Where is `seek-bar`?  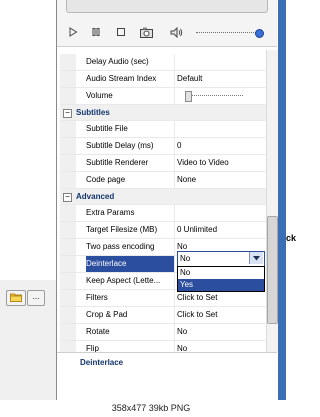
seek-bar is located at coordinates (167, 6).